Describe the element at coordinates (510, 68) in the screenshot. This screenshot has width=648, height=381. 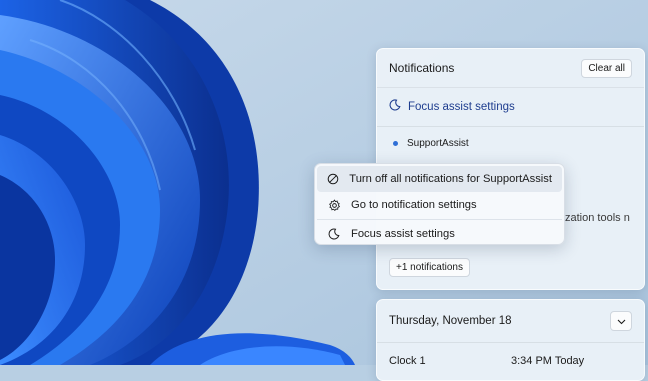
I see `notifications-header: Notifications Clear all` at that location.